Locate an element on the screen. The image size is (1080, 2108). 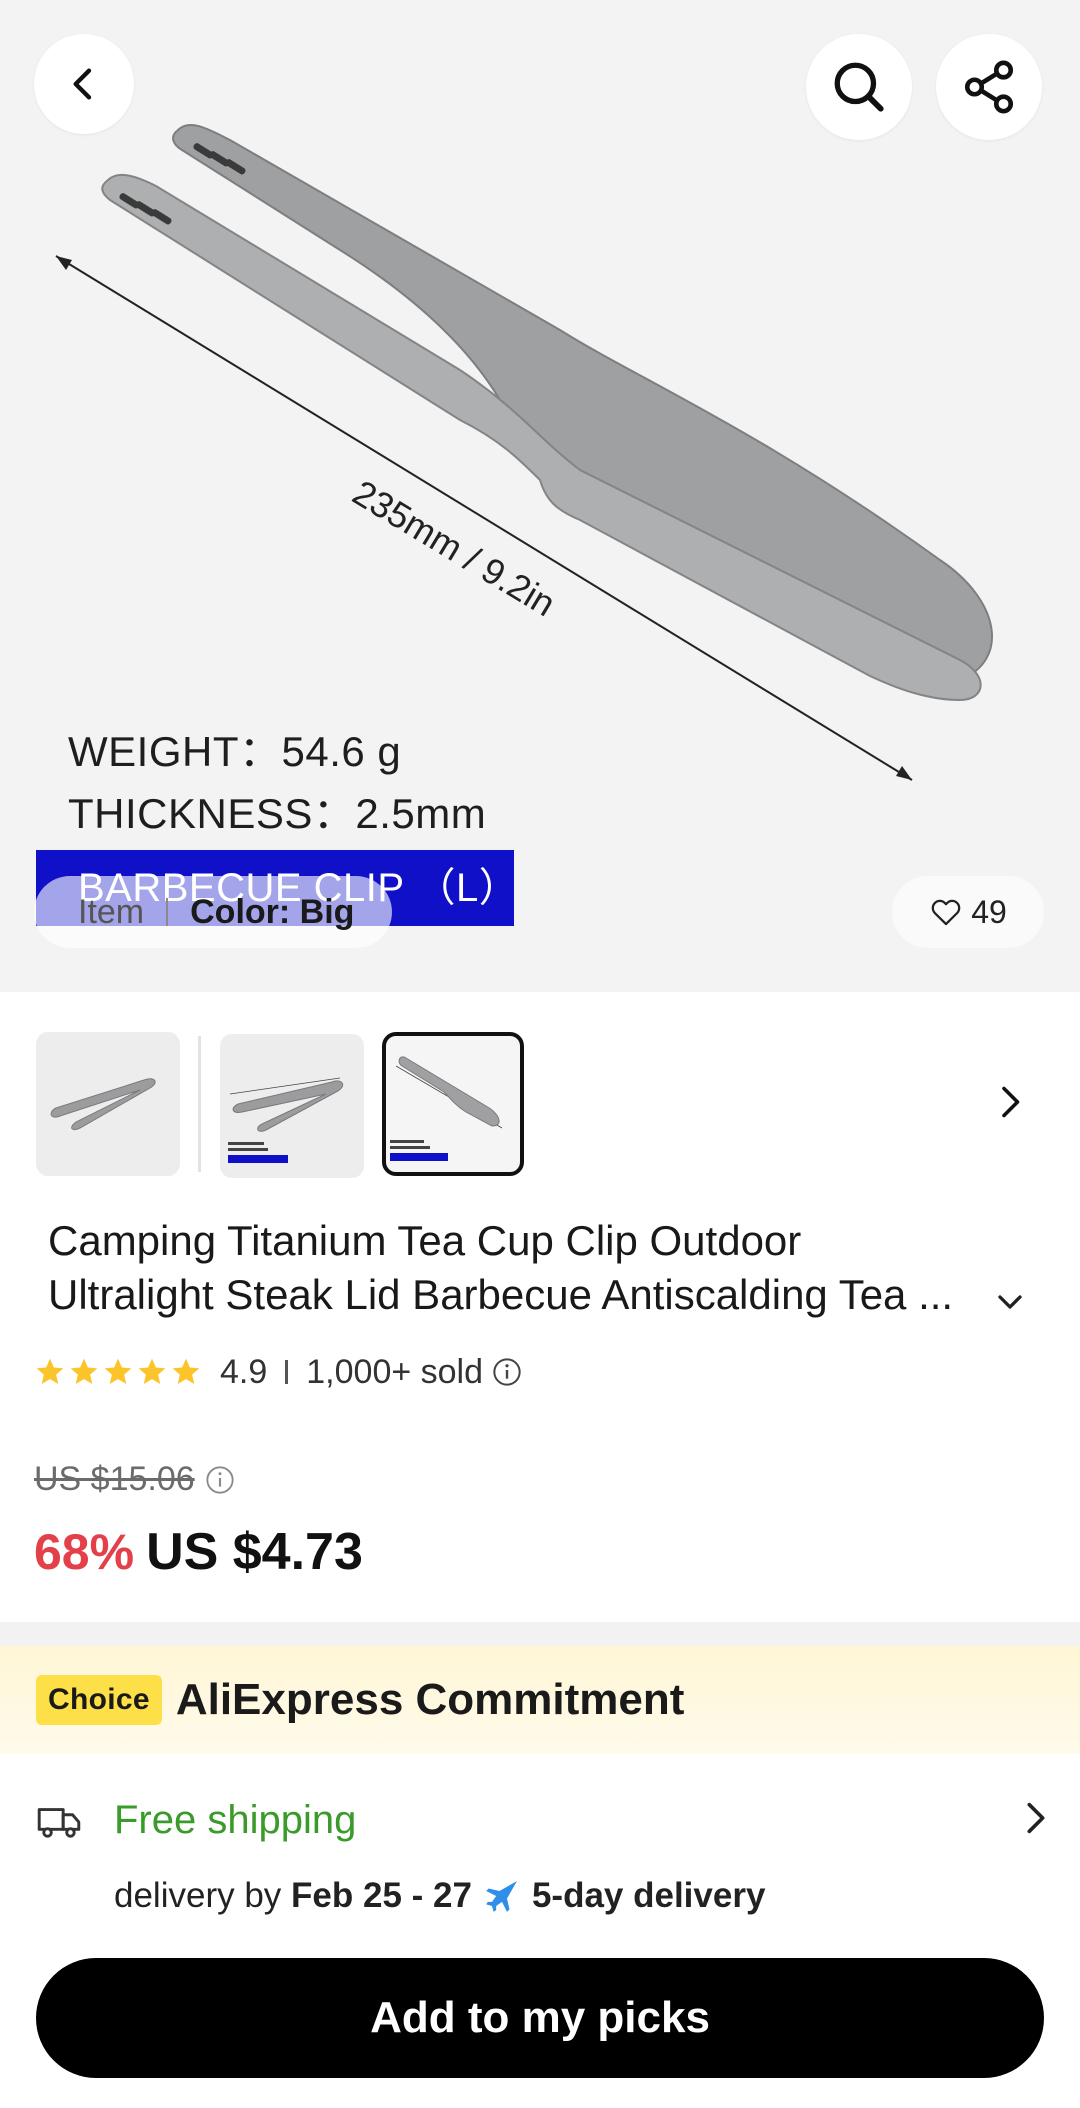
dimension-label: 235mm / 9.2in is located at coordinates (454, 548).